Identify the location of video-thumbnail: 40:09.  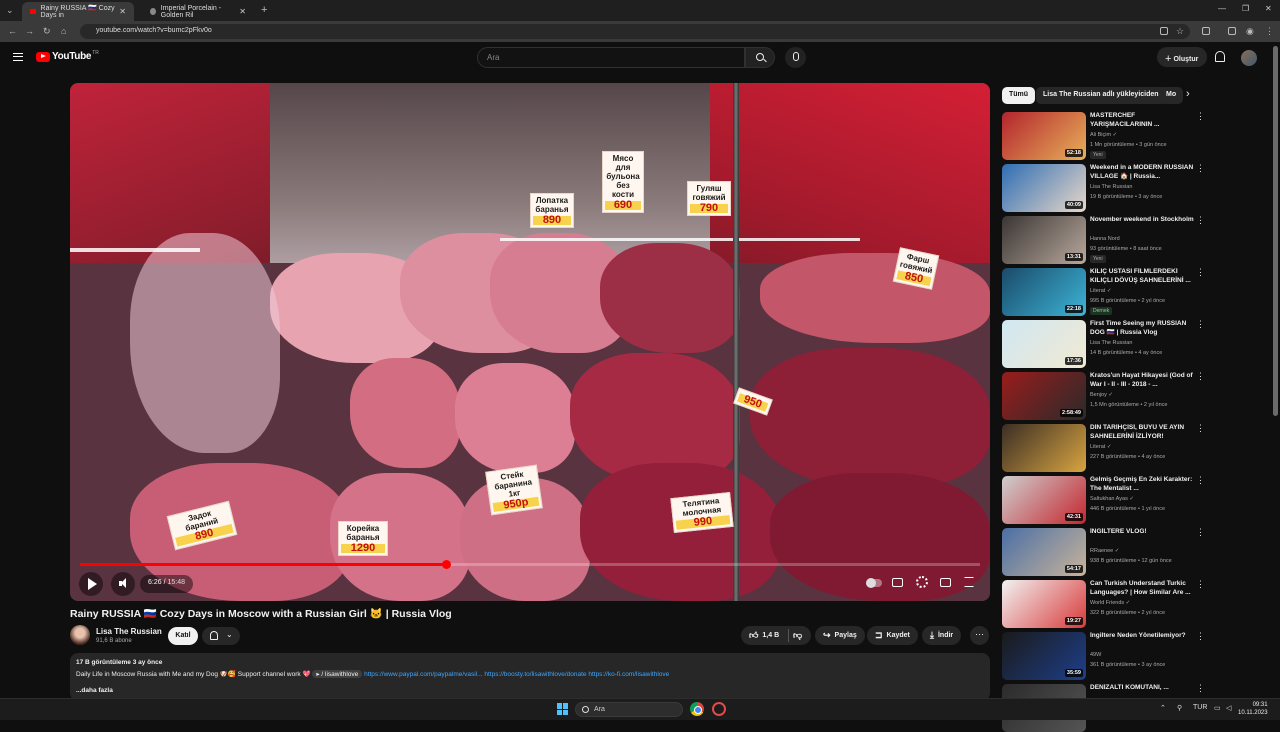
(1044, 188).